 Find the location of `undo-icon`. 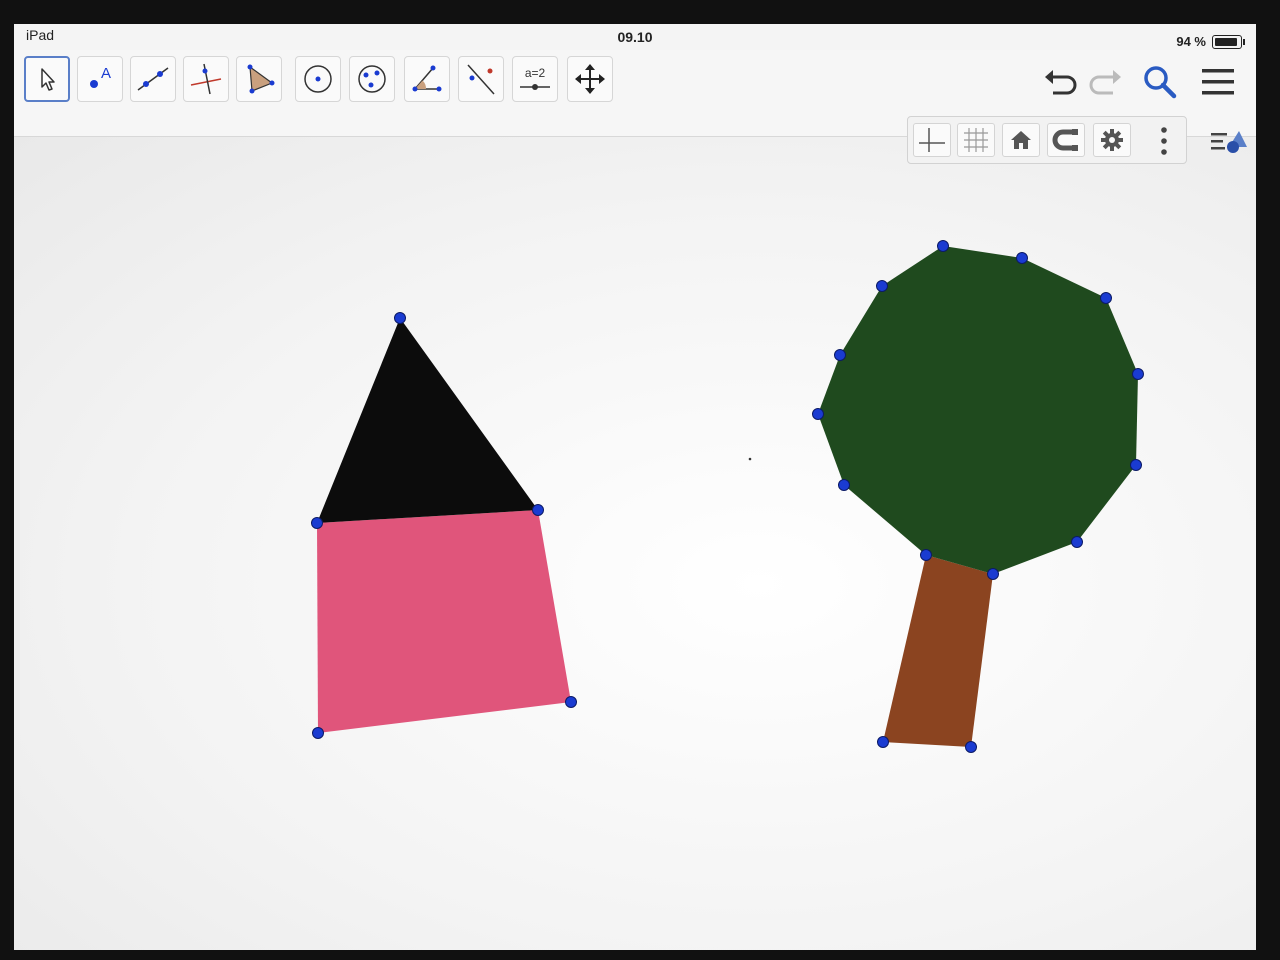

undo-icon is located at coordinates (1061, 82).